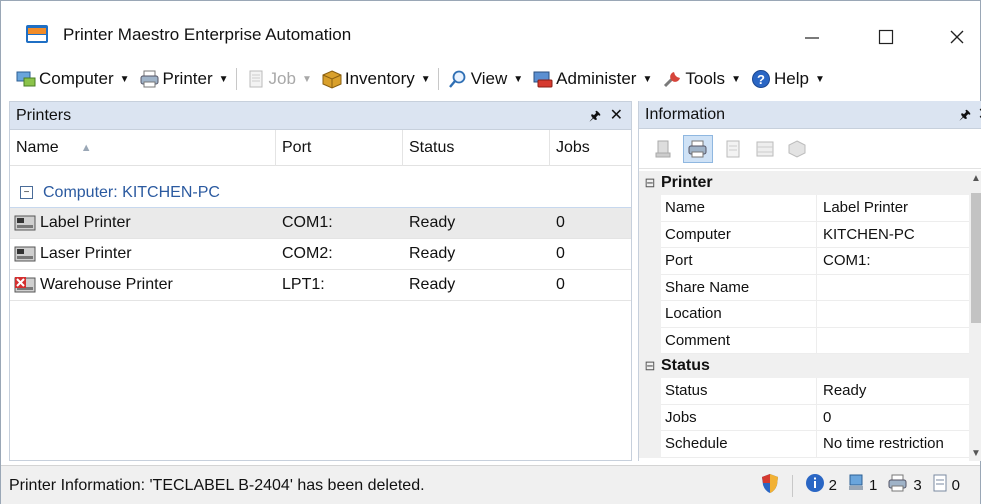  I want to click on maximize-button, so click(886, 37).